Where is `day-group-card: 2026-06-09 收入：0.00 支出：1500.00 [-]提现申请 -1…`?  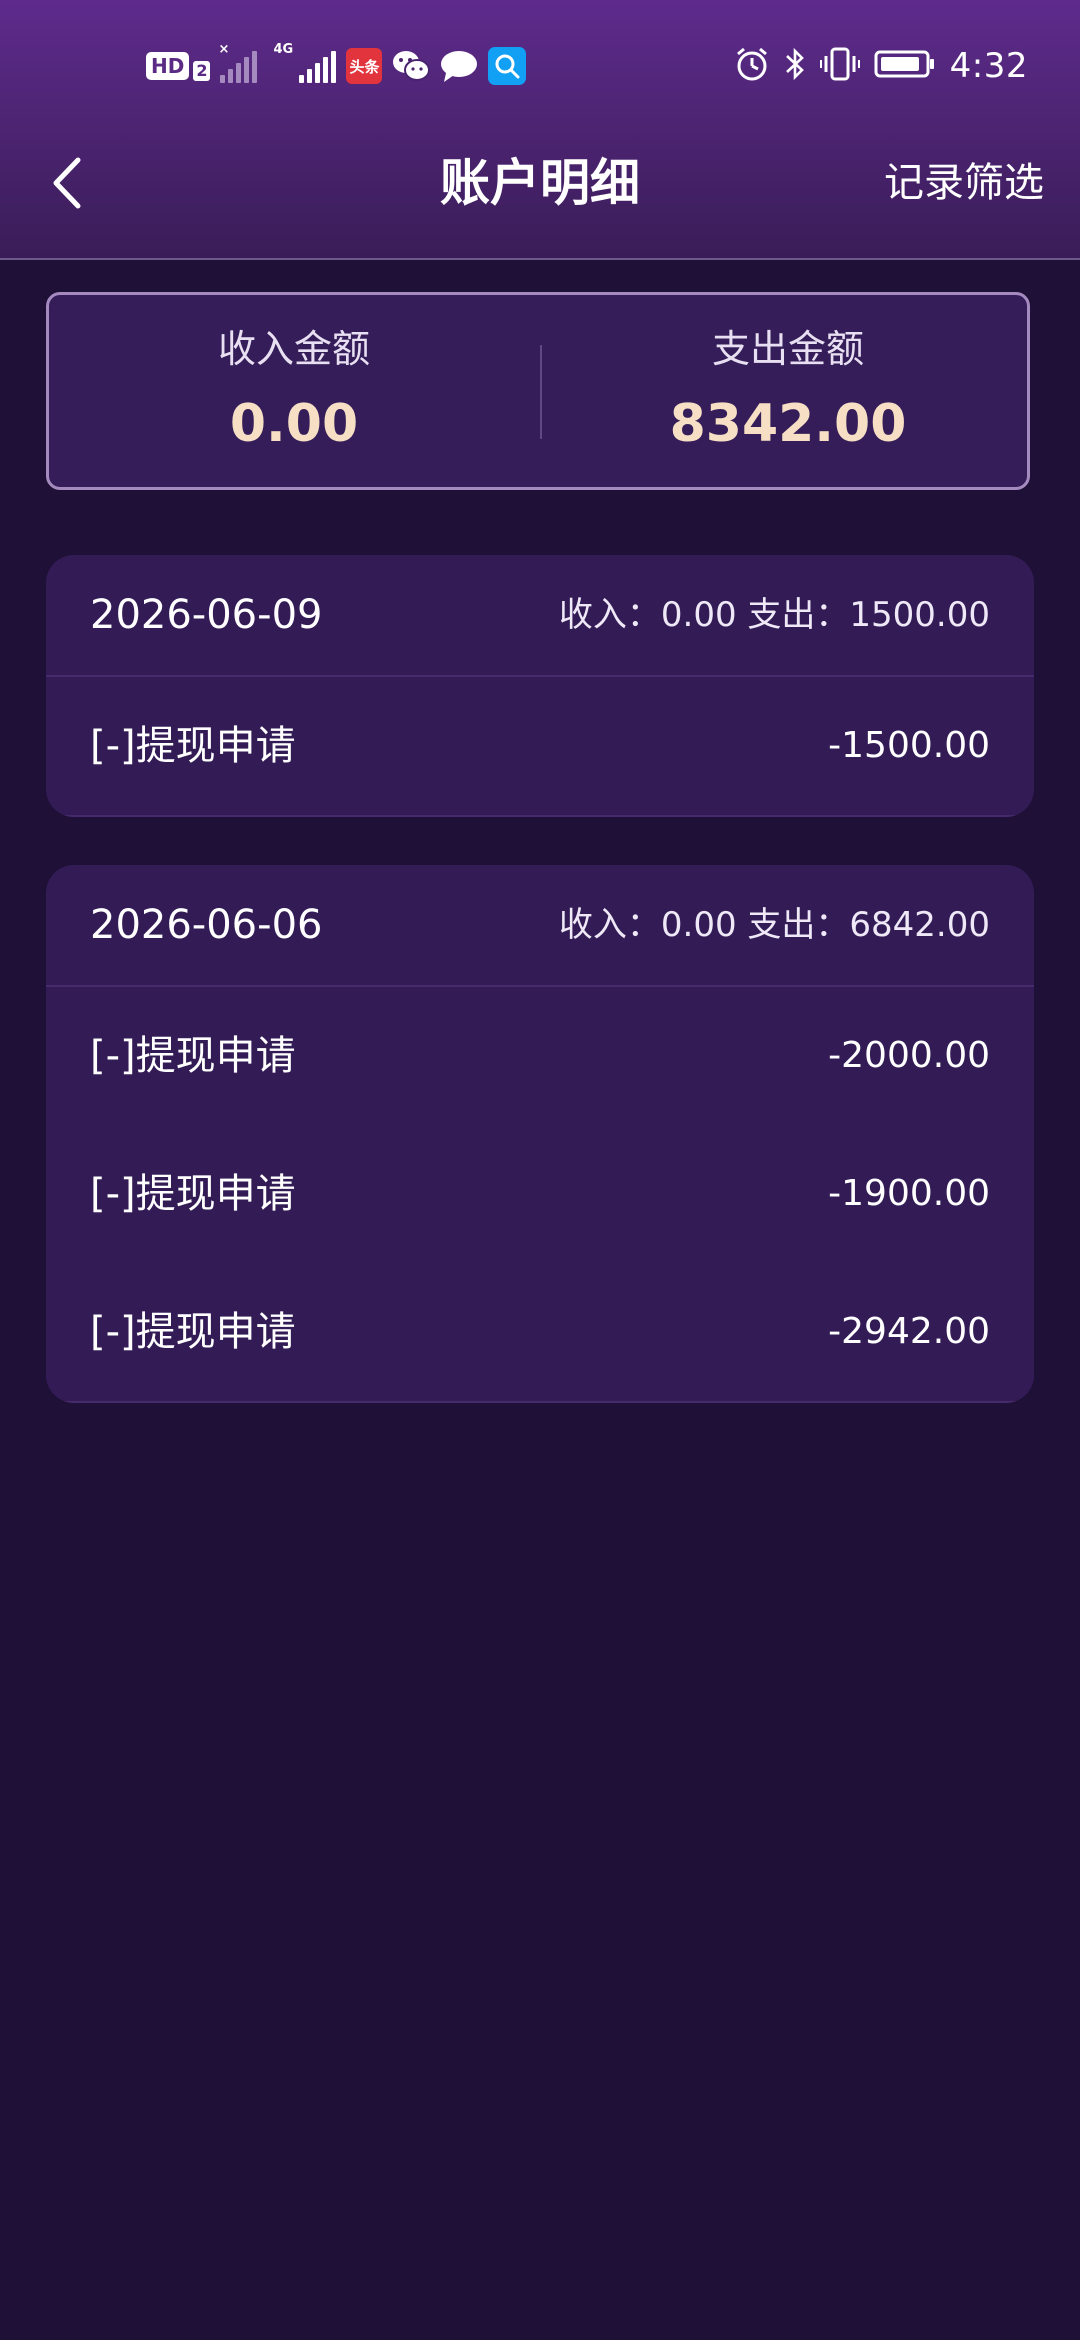
day-group-card: 2026-06-09 收入：0.00 支出：1500.00 [-]提现申请 -1… is located at coordinates (540, 686).